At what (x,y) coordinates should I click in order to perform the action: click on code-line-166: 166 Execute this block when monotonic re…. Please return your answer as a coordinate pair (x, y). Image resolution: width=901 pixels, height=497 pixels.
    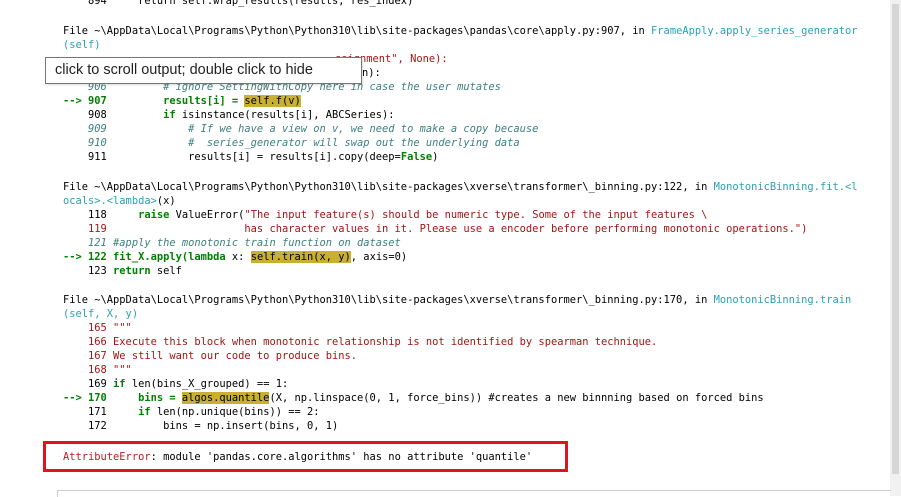
    Looking at the image, I should click on (360, 342).